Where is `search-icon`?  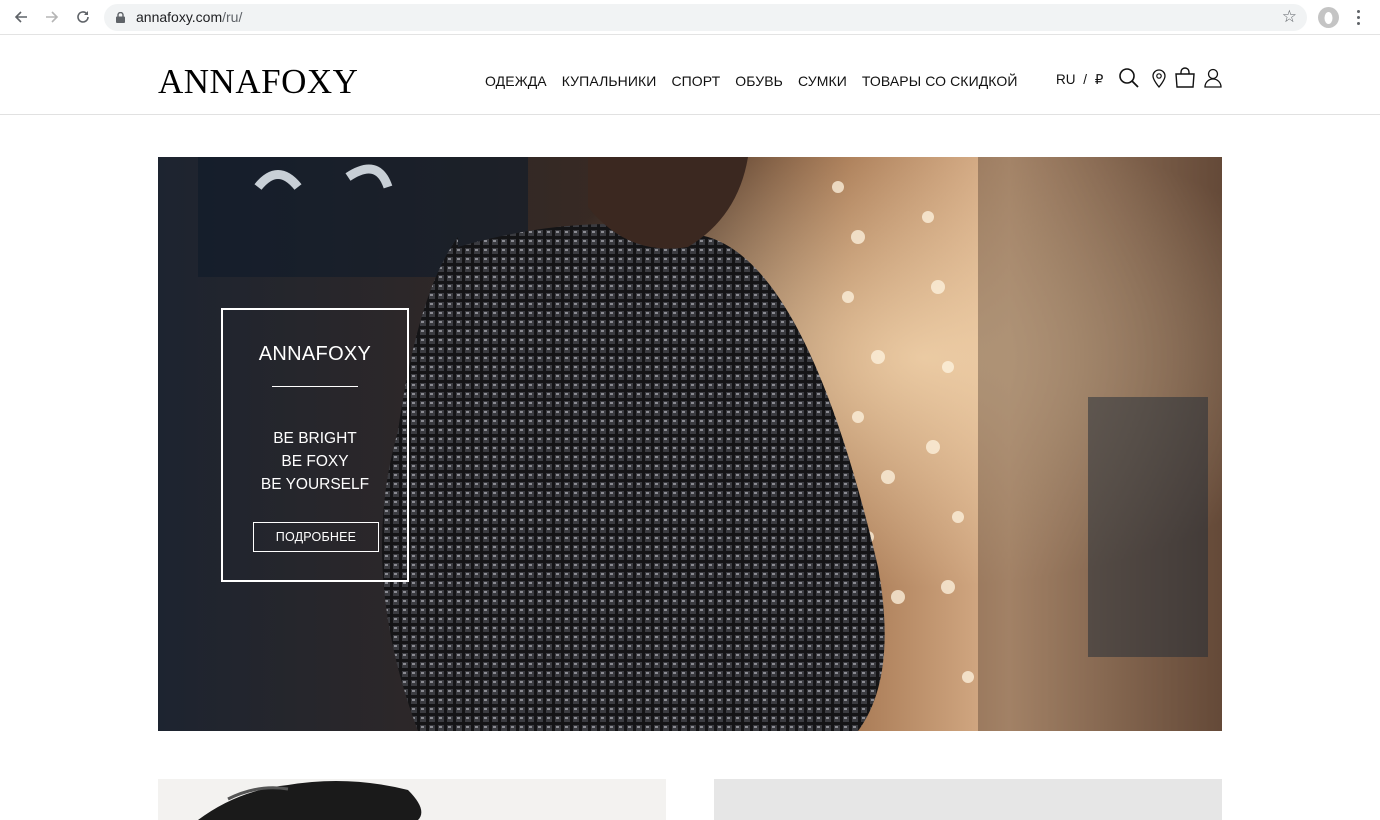
search-icon is located at coordinates (1129, 78).